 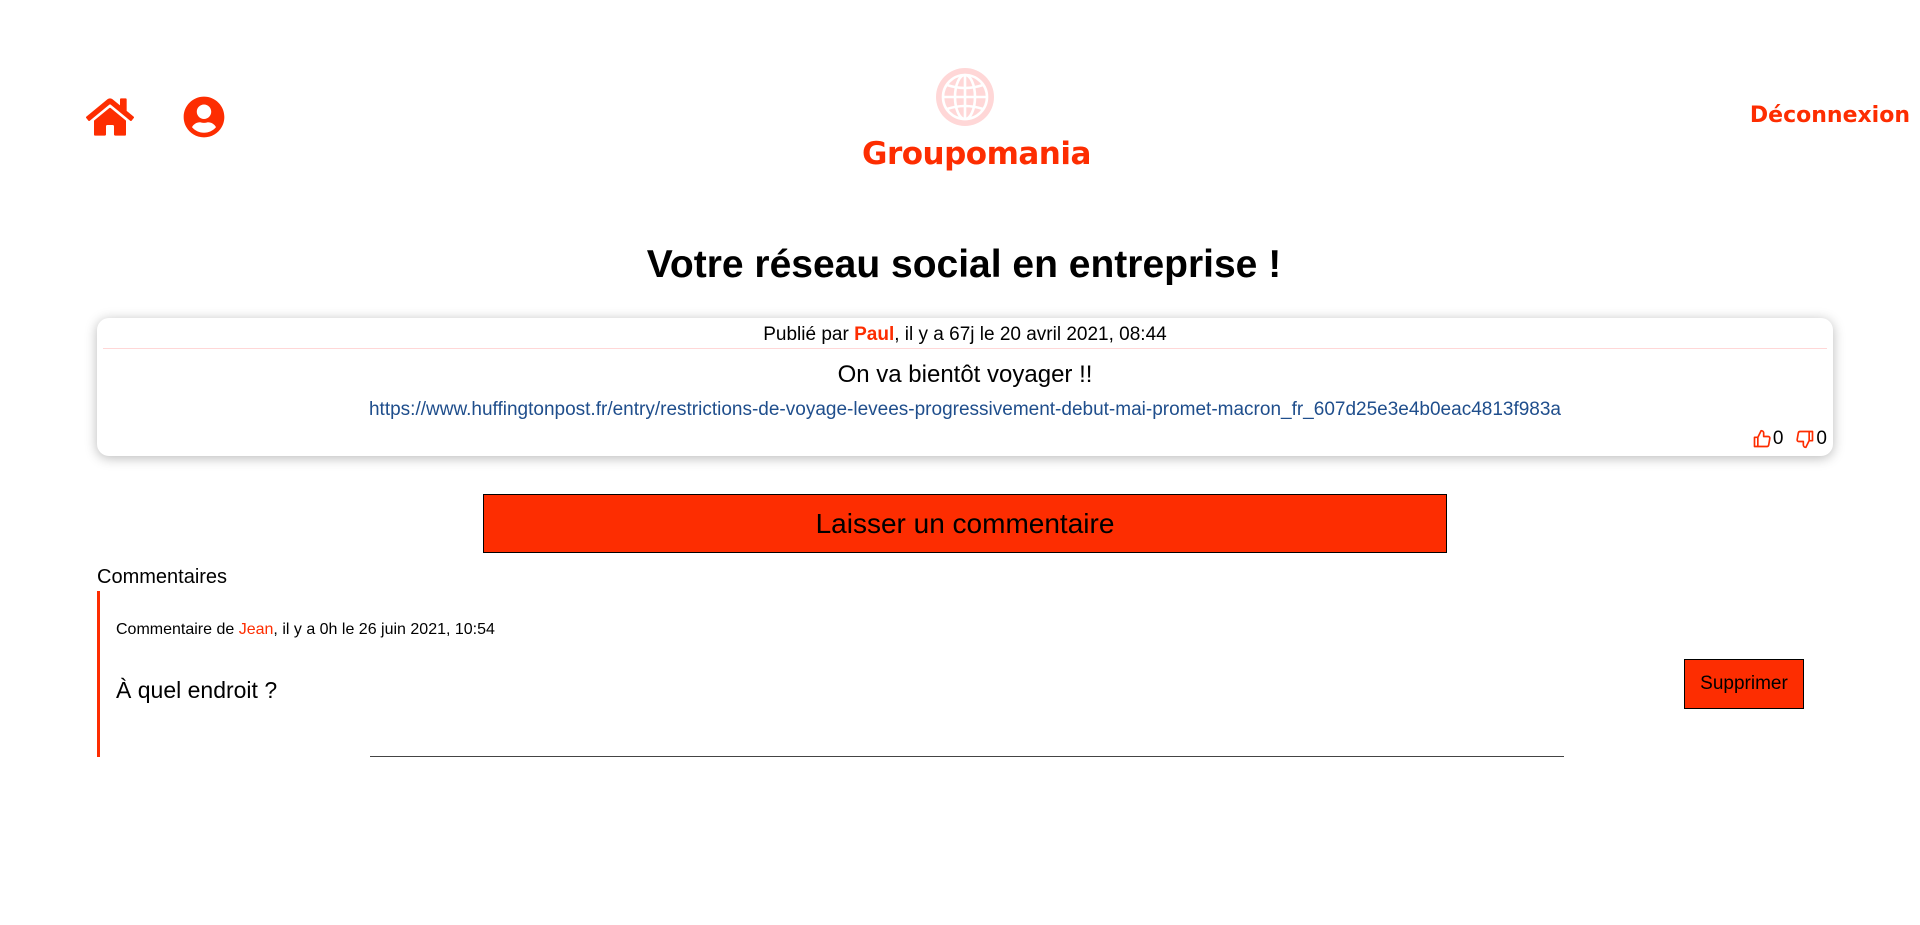 I want to click on dislike-button: 0, so click(x=1811, y=439).